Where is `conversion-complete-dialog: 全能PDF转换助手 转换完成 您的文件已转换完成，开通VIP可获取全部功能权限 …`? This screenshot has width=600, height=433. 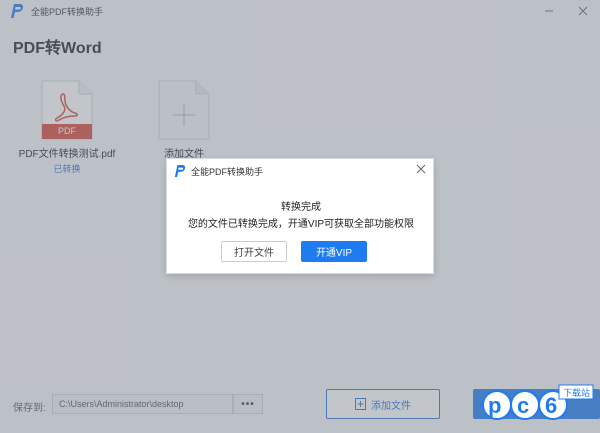 conversion-complete-dialog: 全能PDF转换助手 转换完成 您的文件已转换完成，开通VIP可获取全部功能权限 … is located at coordinates (300, 216).